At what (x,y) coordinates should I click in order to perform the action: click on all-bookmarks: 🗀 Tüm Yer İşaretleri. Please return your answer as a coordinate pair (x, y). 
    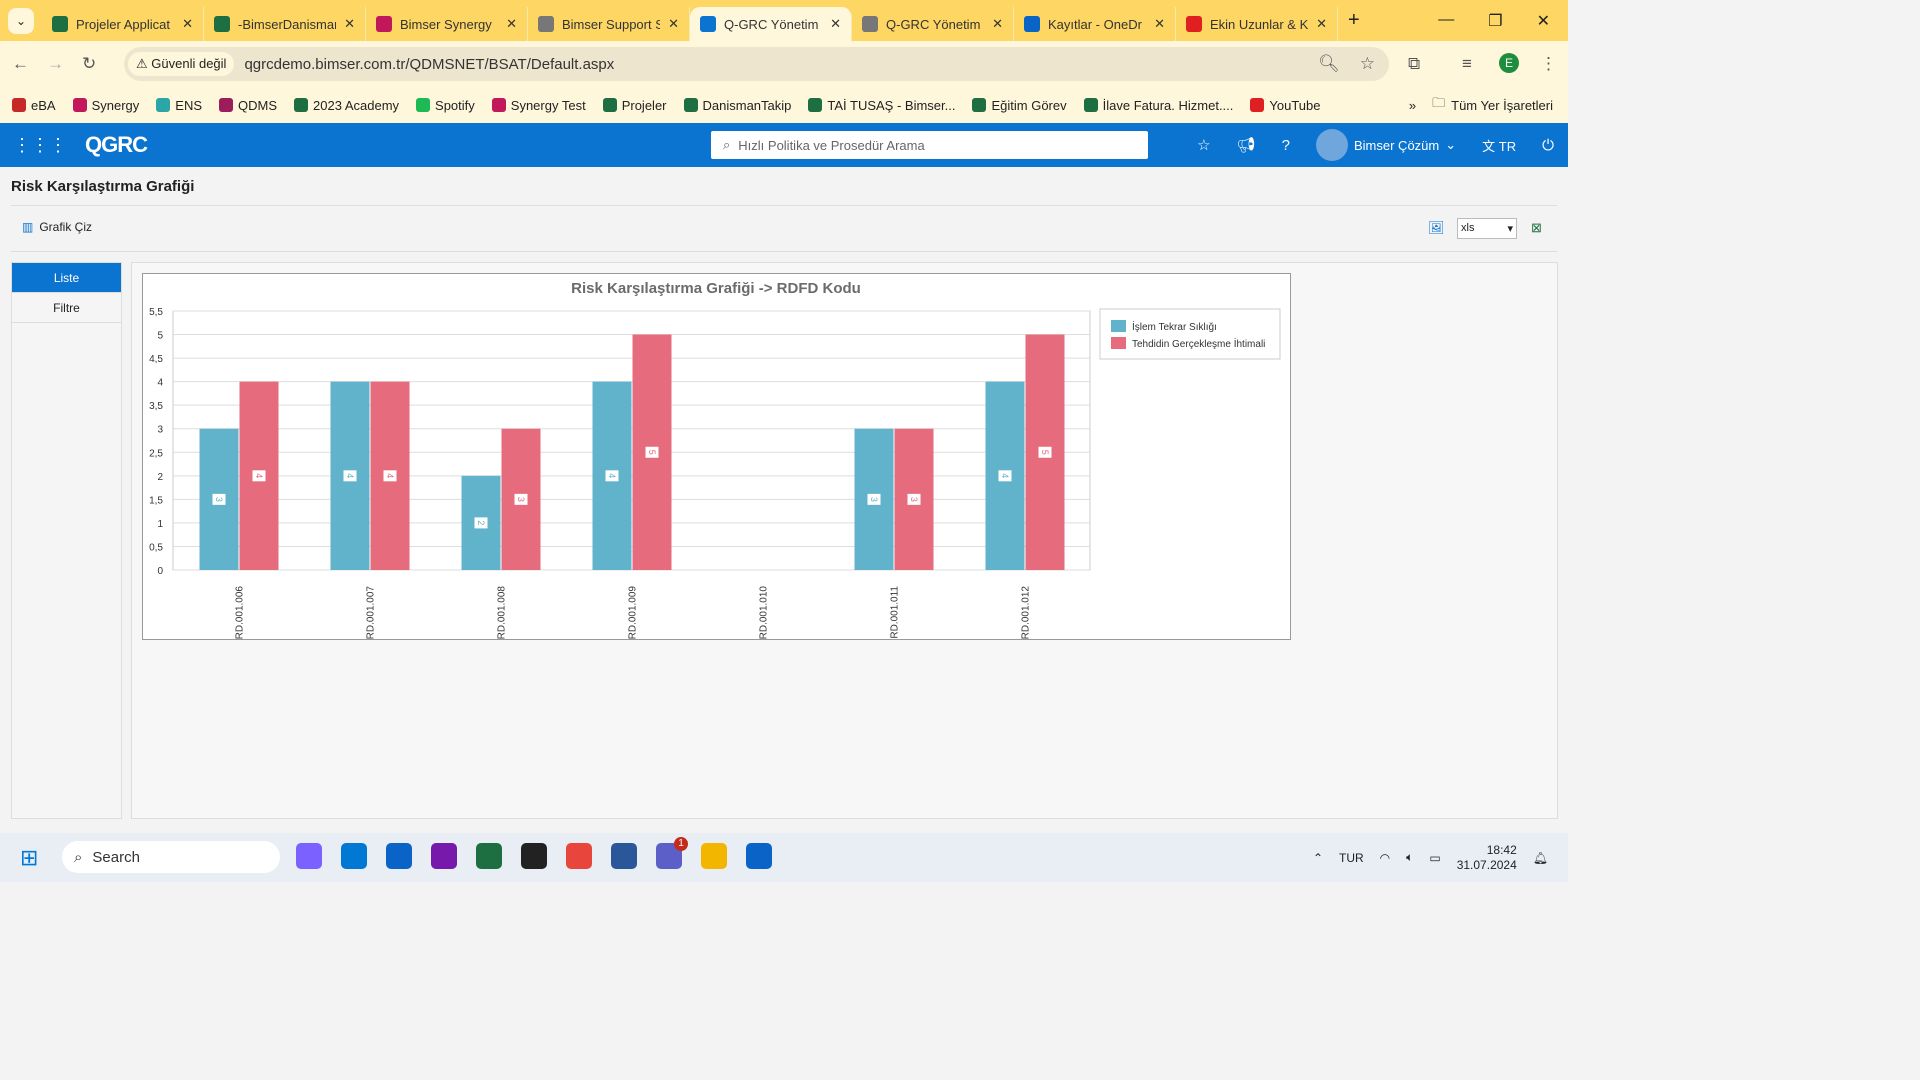
    Looking at the image, I should click on (1492, 105).